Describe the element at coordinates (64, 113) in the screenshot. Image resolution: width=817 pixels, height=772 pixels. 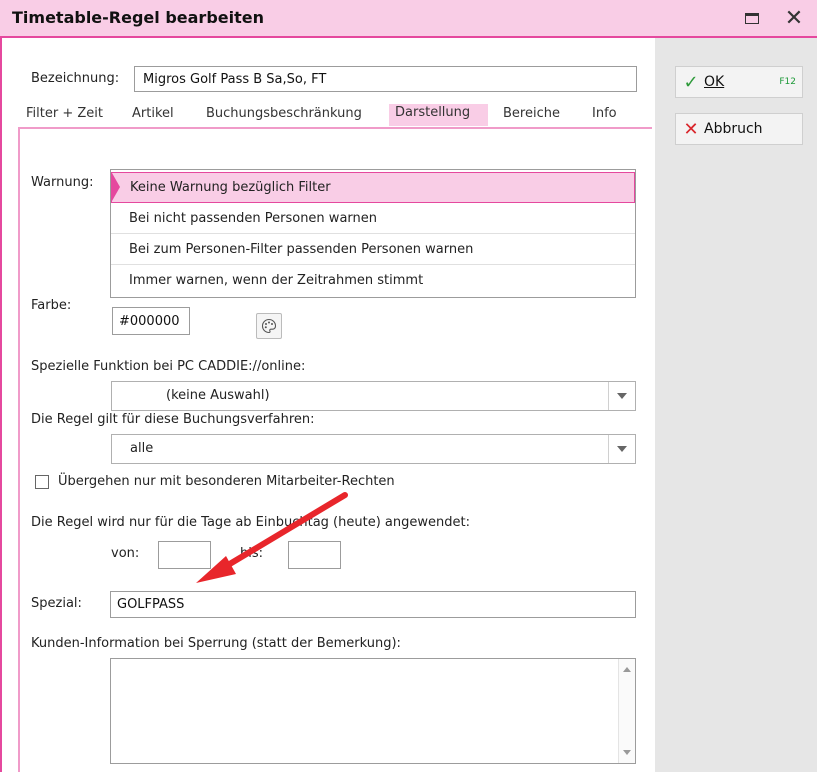
I see `tab-filter-zeit: Filter + Zeit` at that location.